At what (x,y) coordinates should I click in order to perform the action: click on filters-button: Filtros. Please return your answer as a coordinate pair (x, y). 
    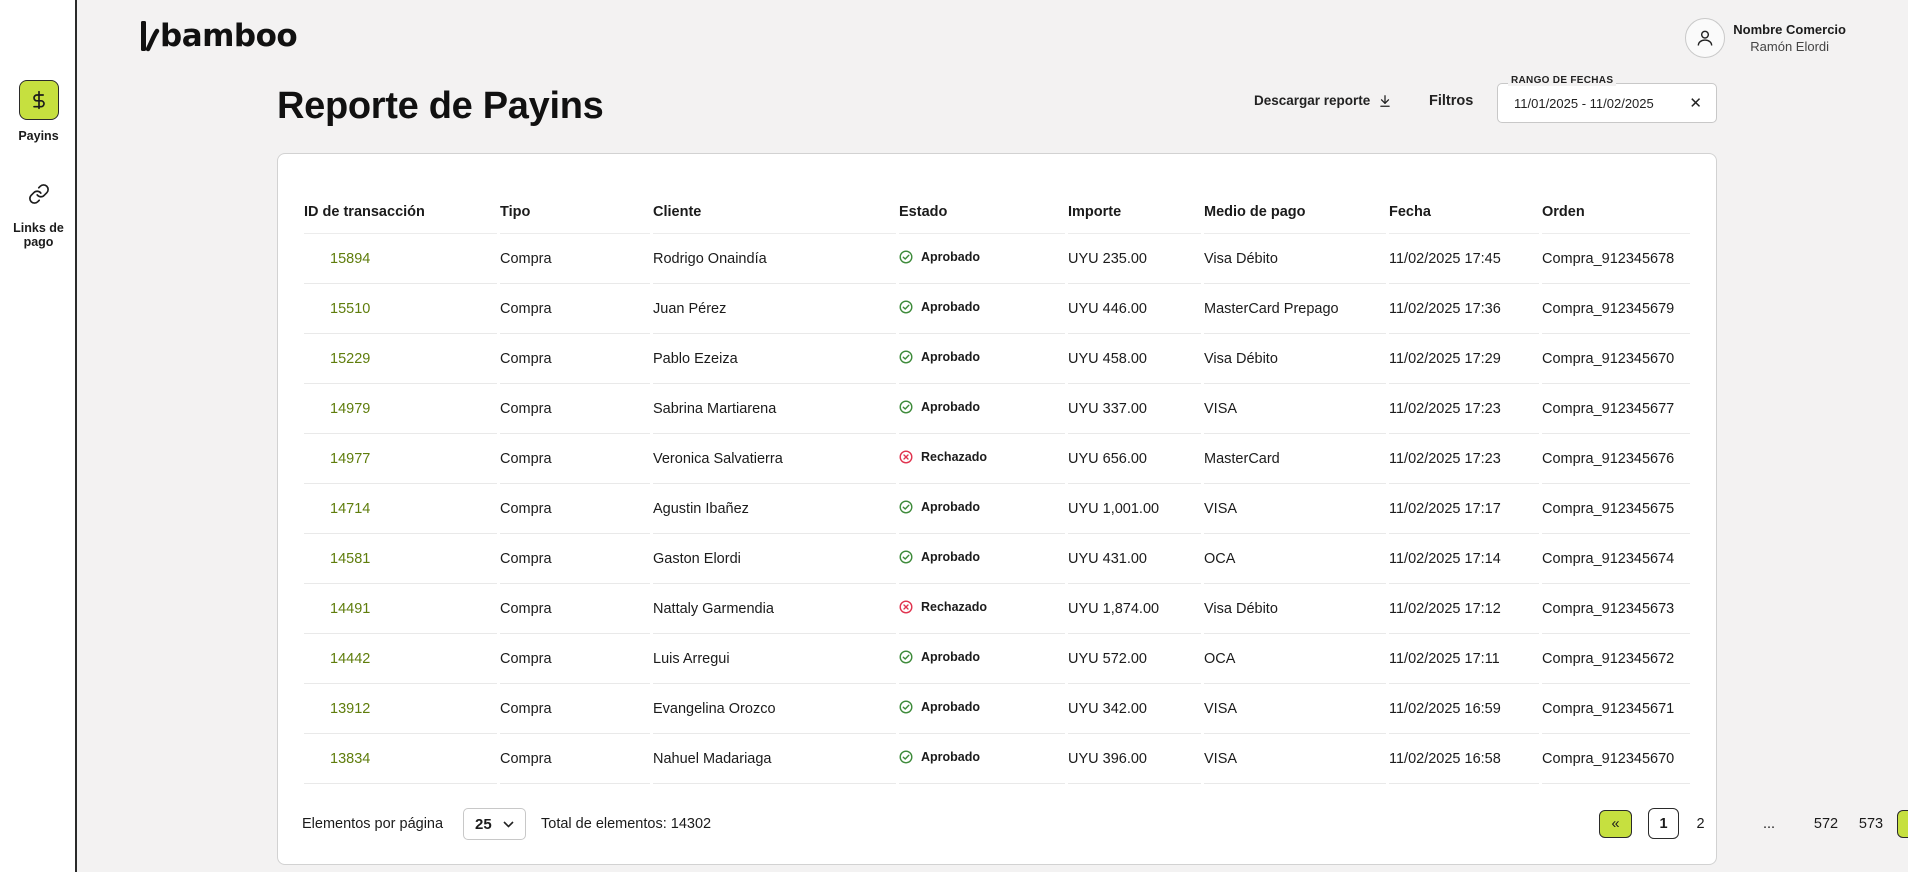
    Looking at the image, I should click on (1451, 101).